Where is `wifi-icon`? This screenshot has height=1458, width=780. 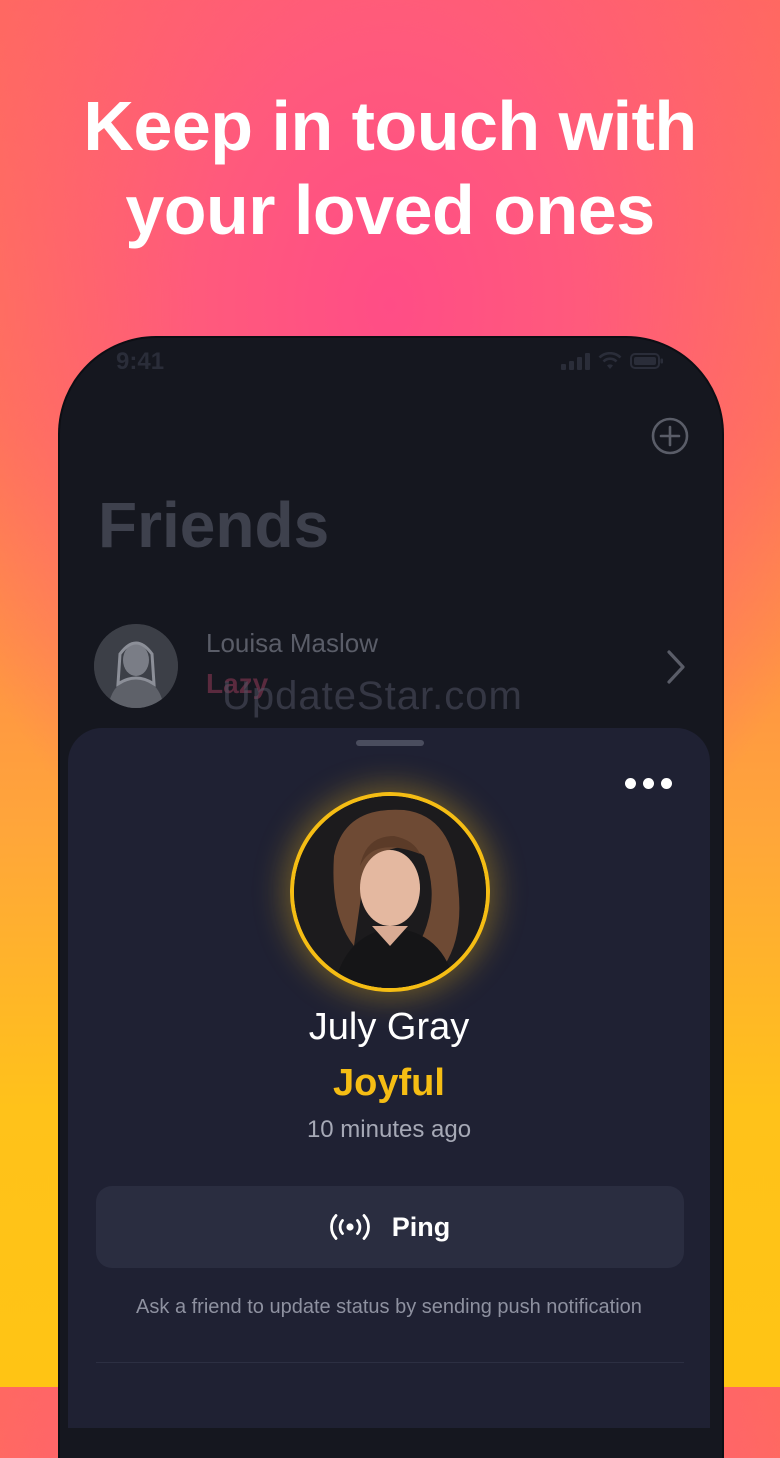 wifi-icon is located at coordinates (610, 360).